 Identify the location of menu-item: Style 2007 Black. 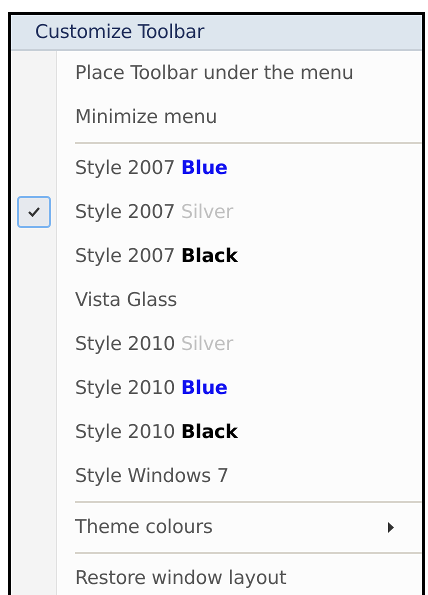
(156, 256).